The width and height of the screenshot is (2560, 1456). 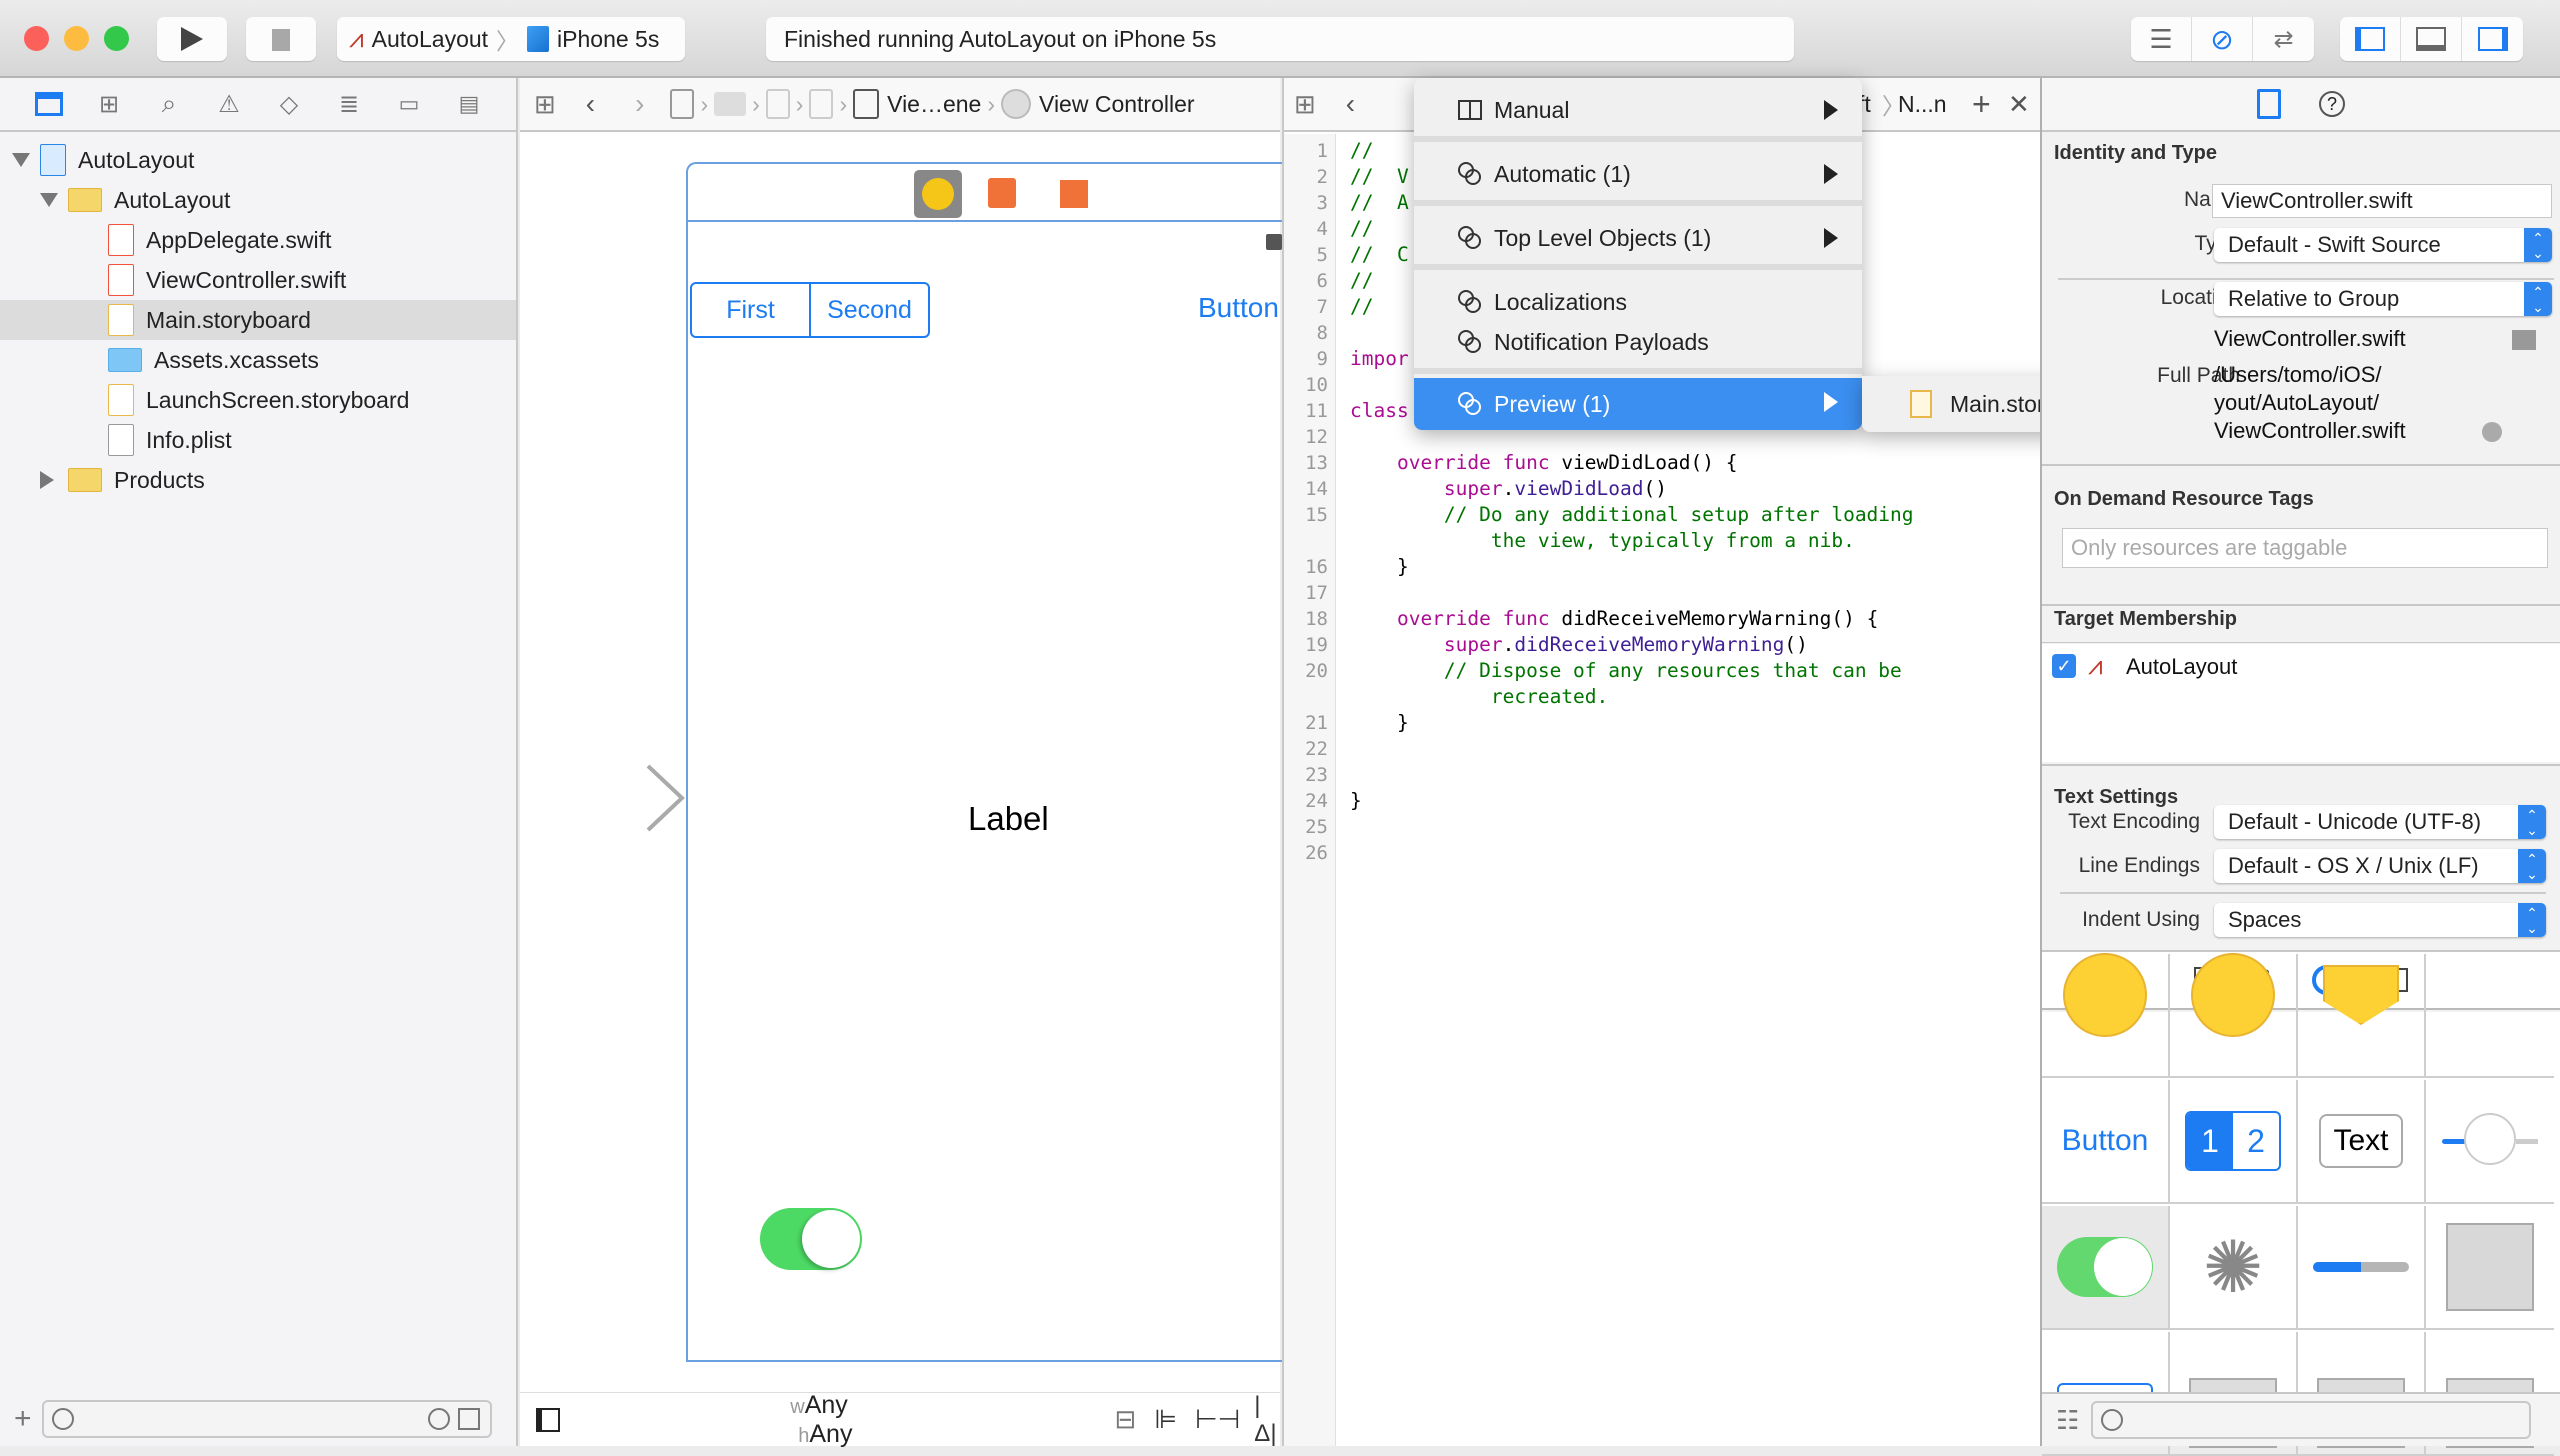 I want to click on update-frames-icon: ⊟, so click(x=1126, y=1419).